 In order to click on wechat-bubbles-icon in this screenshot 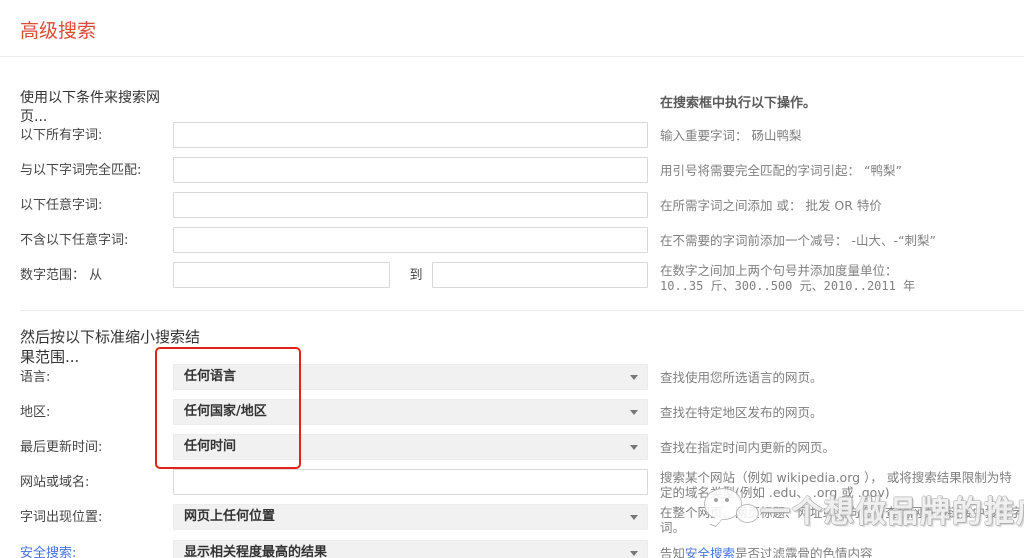, I will do `click(729, 509)`.